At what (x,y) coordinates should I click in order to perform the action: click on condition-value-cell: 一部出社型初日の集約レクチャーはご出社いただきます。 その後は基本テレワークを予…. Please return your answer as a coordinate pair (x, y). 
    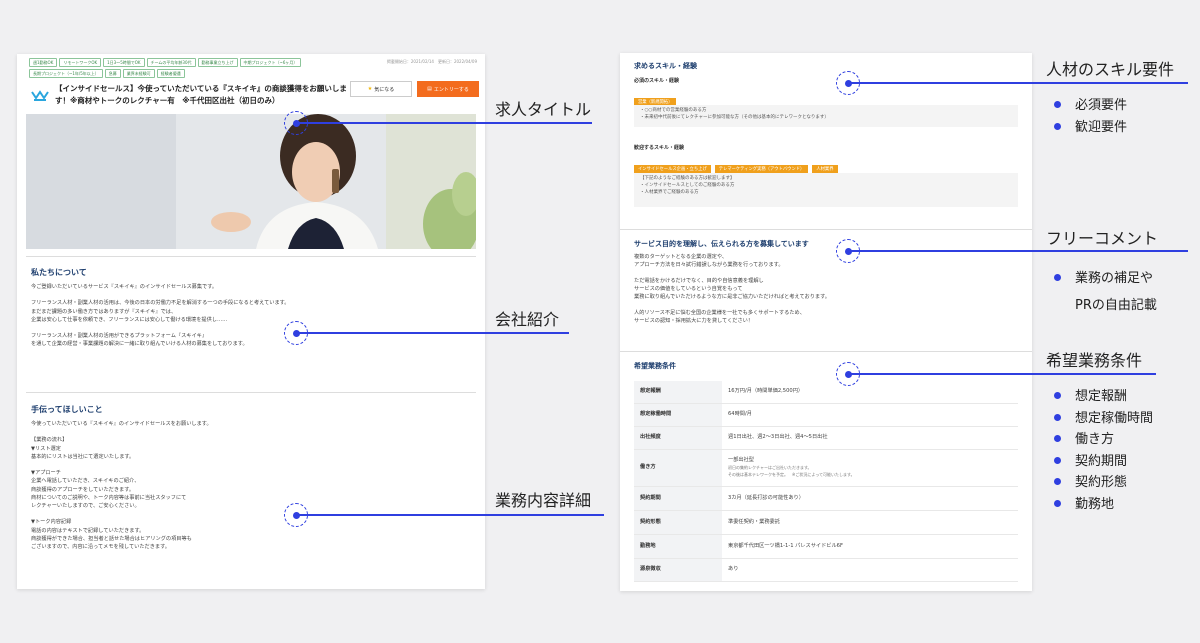
    Looking at the image, I should click on (870, 468).